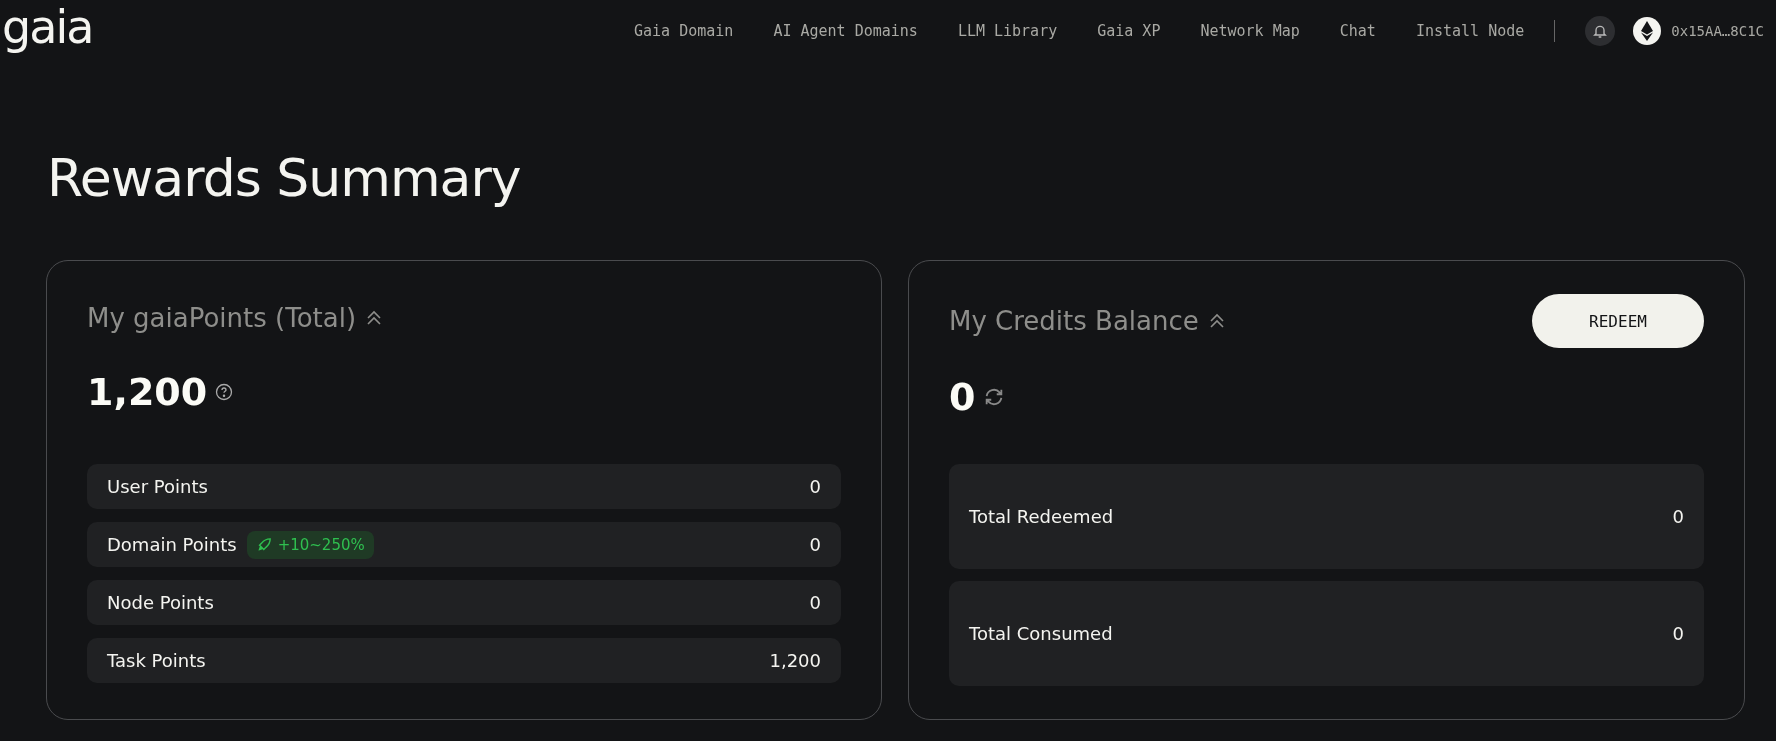 The image size is (1776, 741). I want to click on bell-icon, so click(1600, 31).